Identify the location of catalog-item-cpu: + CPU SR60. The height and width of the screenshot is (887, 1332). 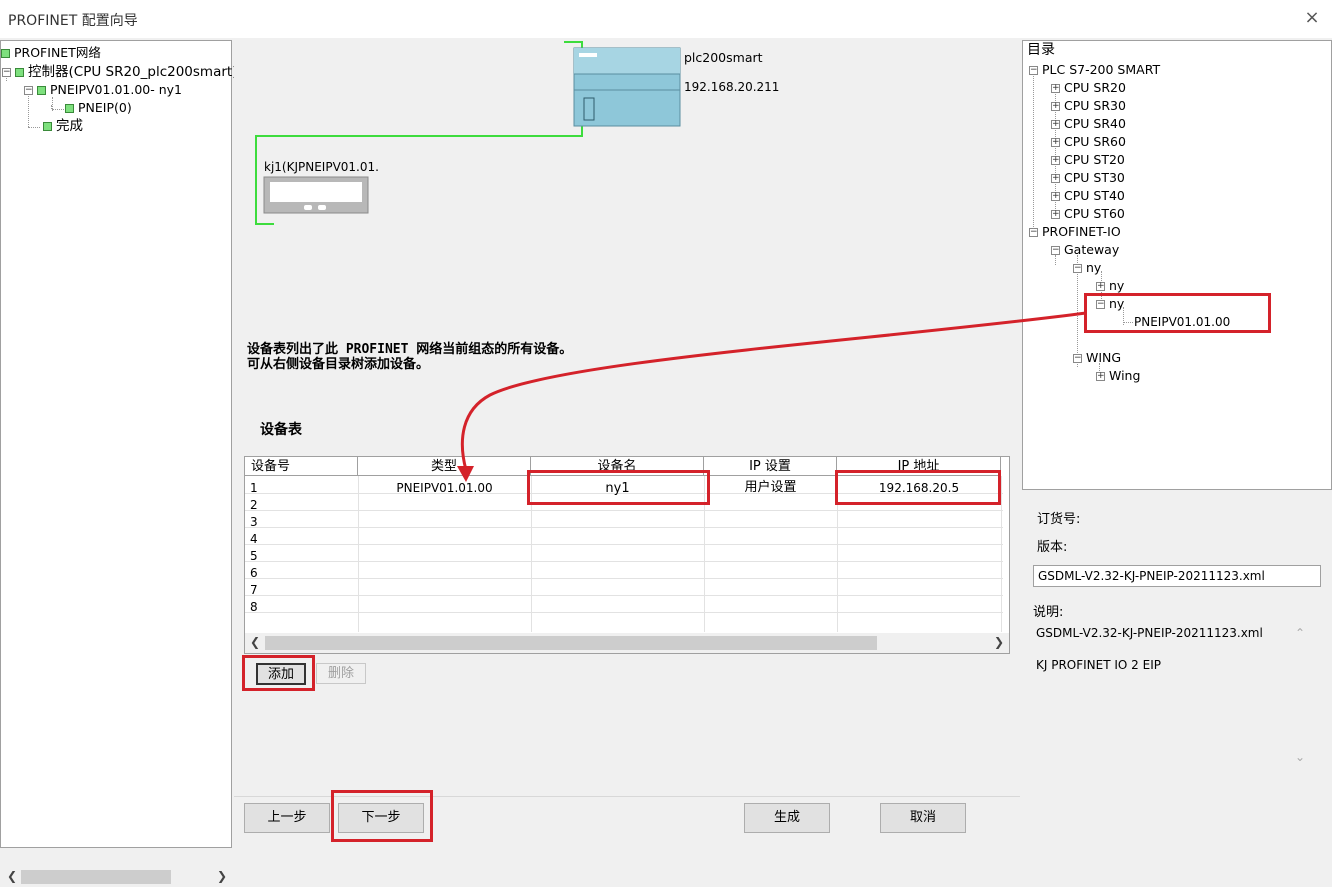
(1088, 142).